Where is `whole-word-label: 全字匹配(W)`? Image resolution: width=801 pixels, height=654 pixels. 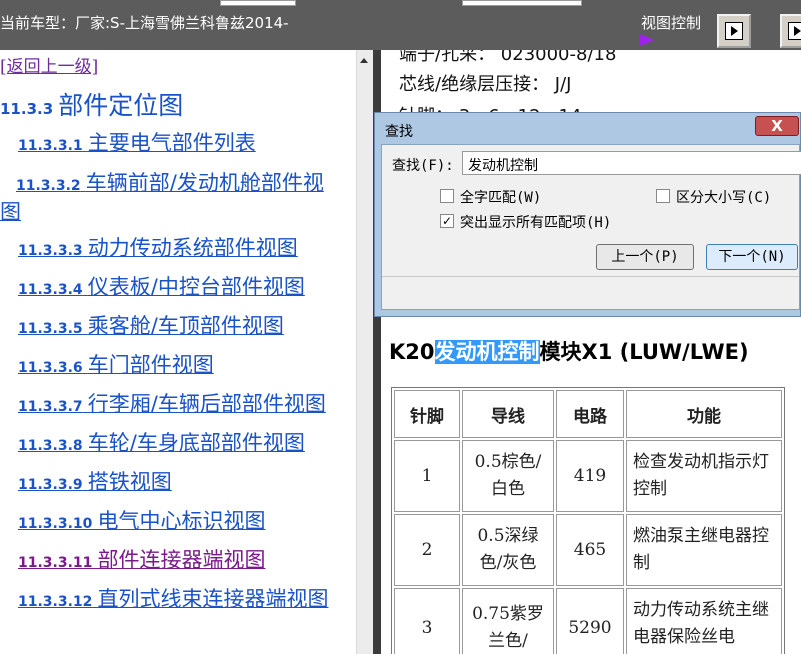
whole-word-label: 全字匹配(W) is located at coordinates (500, 197).